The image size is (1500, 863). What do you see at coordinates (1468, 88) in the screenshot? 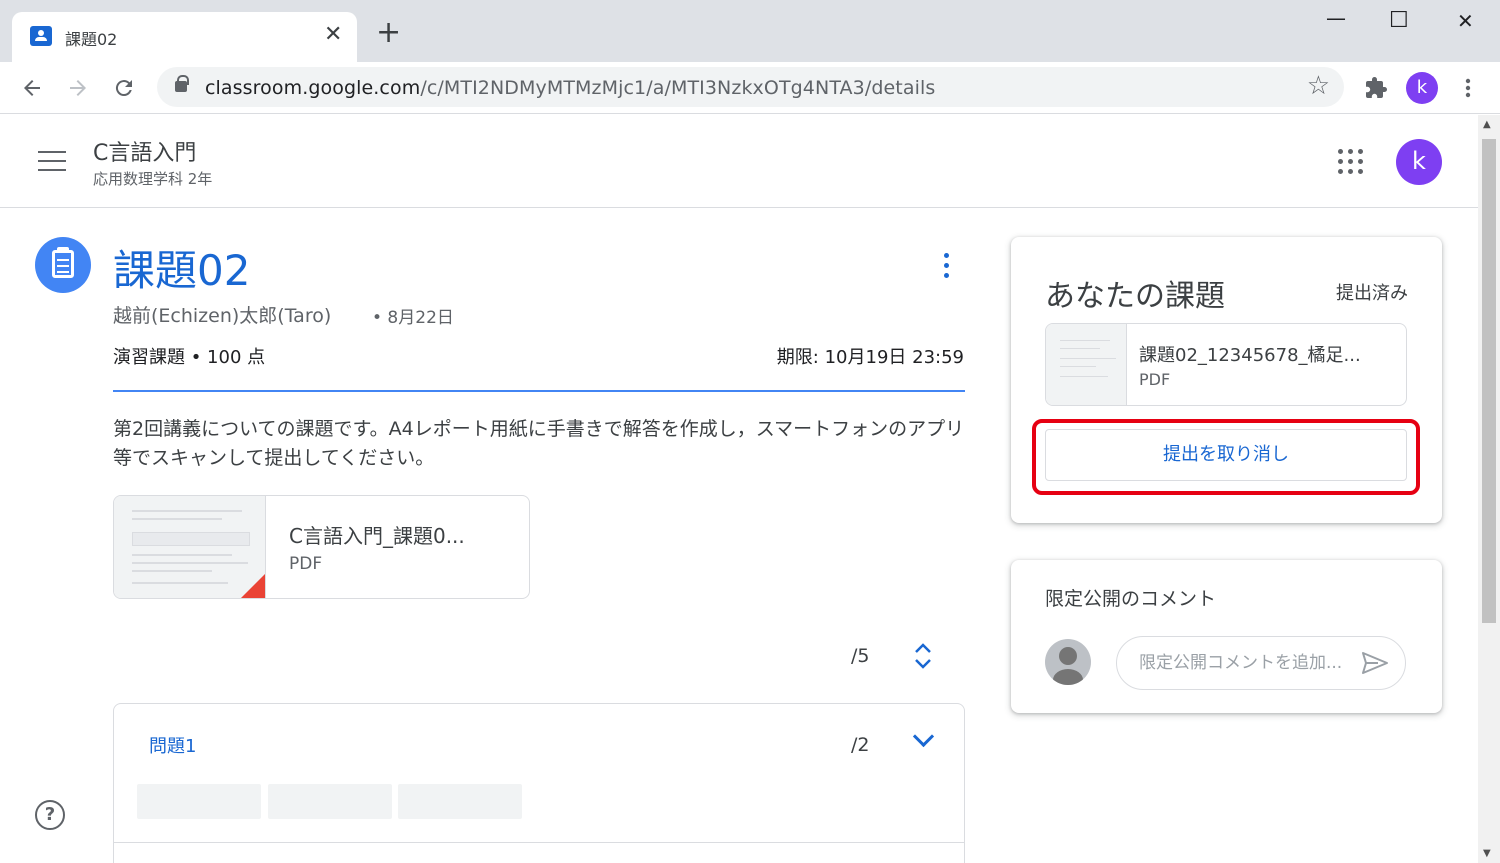
I see `chrome-menu-icon` at bounding box center [1468, 88].